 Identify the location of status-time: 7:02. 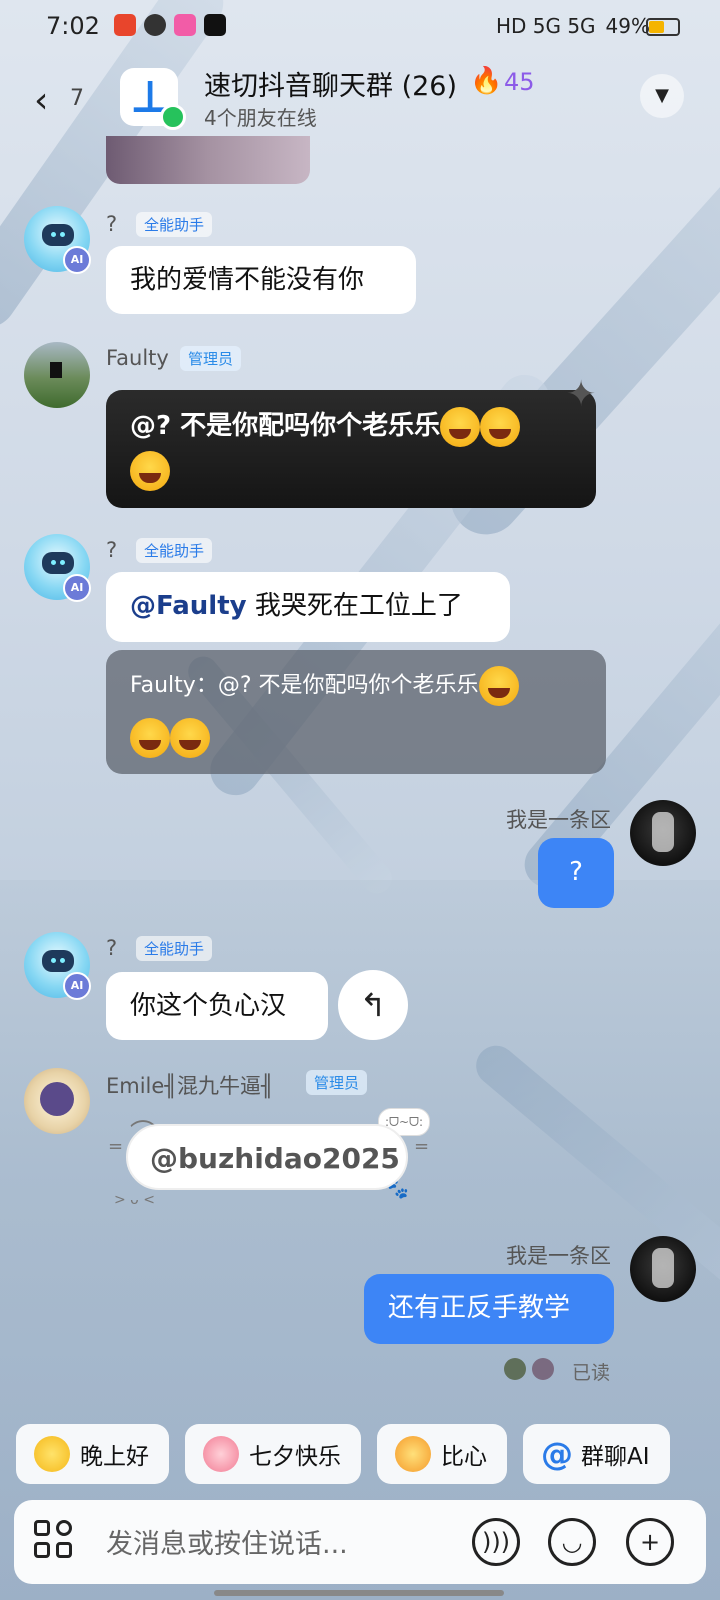
(73, 26).